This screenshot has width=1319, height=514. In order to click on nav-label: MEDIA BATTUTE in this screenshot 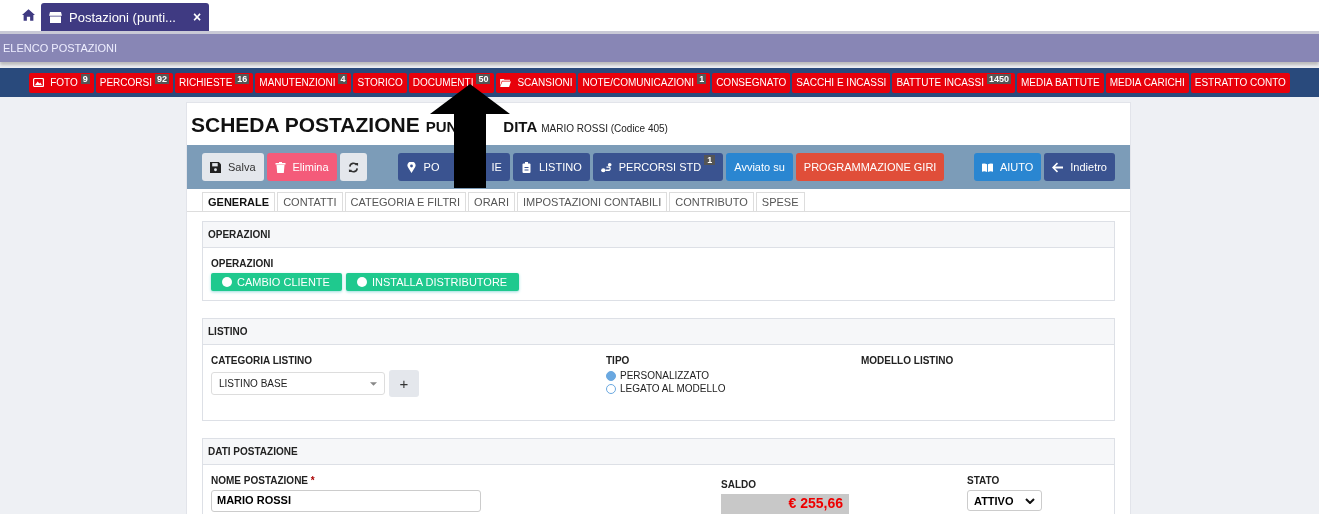, I will do `click(1060, 82)`.